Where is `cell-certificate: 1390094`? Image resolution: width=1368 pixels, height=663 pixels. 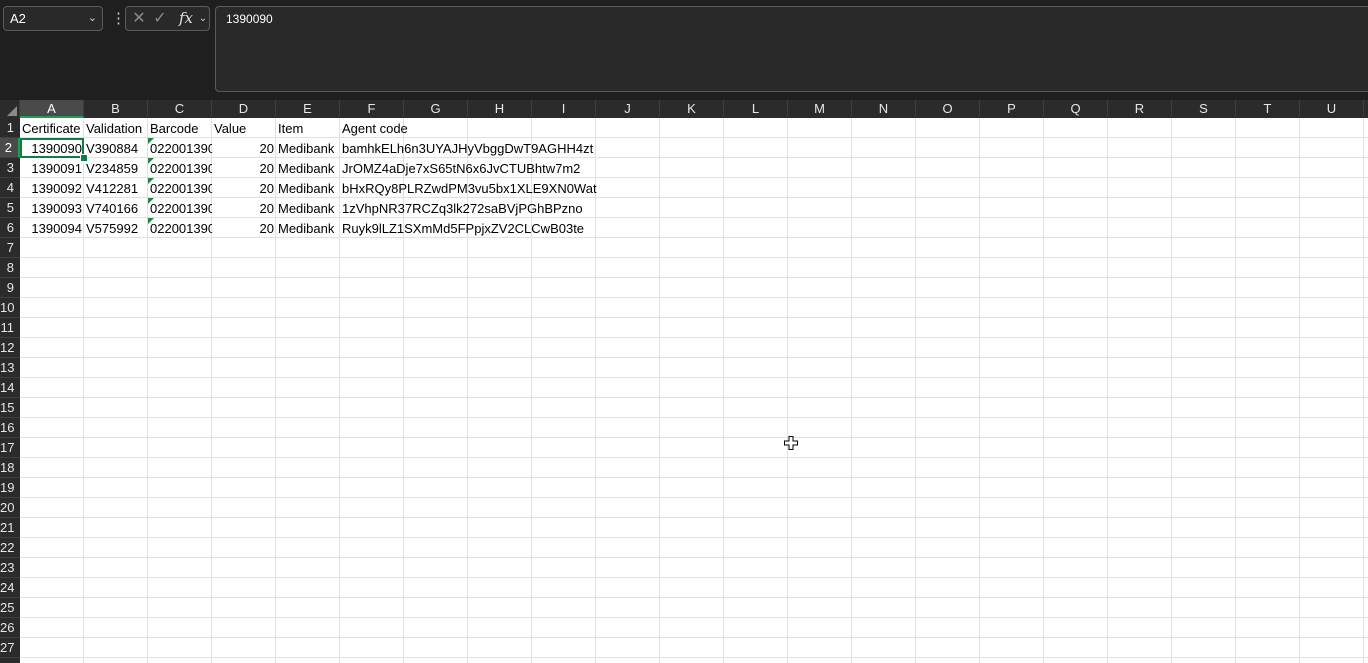
cell-certificate: 1390094 is located at coordinates (52, 228).